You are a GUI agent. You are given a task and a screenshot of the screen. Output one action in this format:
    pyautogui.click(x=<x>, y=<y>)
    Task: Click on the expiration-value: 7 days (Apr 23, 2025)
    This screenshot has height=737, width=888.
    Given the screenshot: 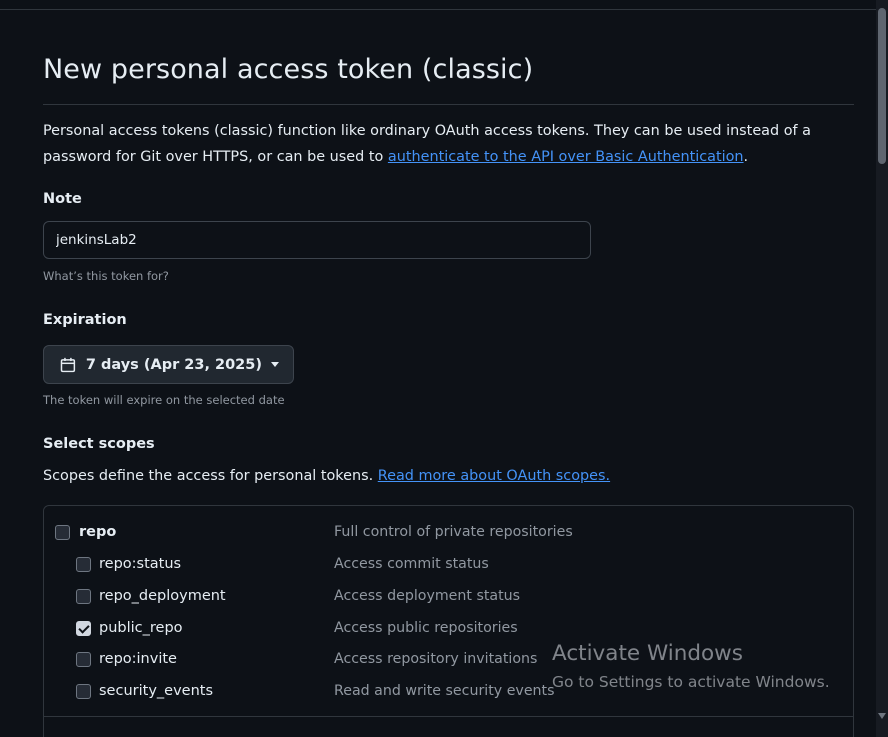 What is the action you would take?
    pyautogui.click(x=173, y=364)
    